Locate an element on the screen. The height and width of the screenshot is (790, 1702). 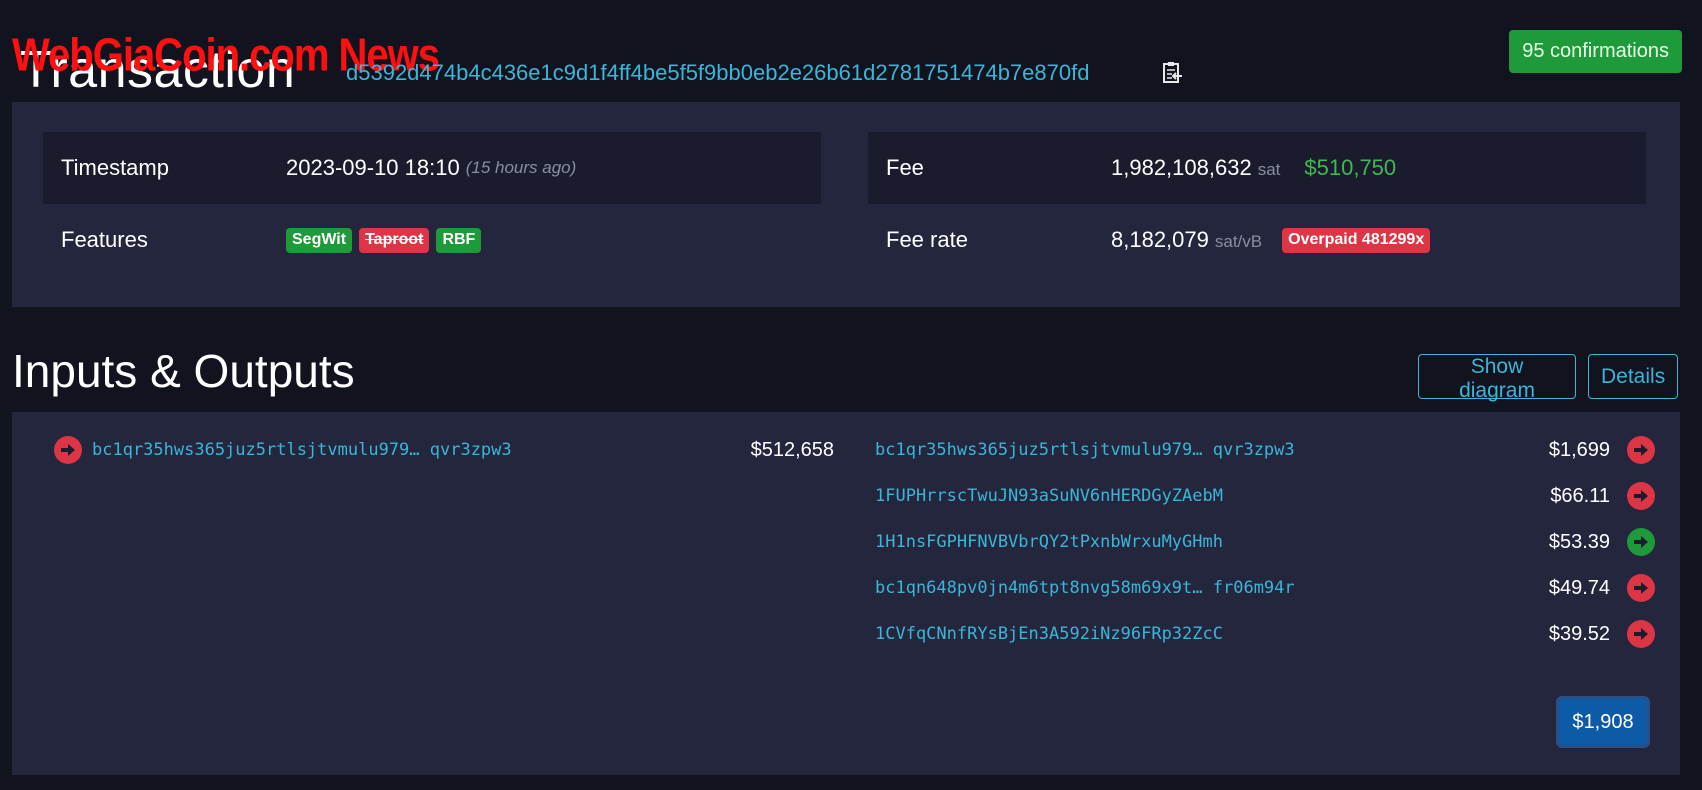
output-address-link: 1H1nsFGPHFNVBVbrQY2tPxnbWrxuMyGHmh is located at coordinates (1049, 542).